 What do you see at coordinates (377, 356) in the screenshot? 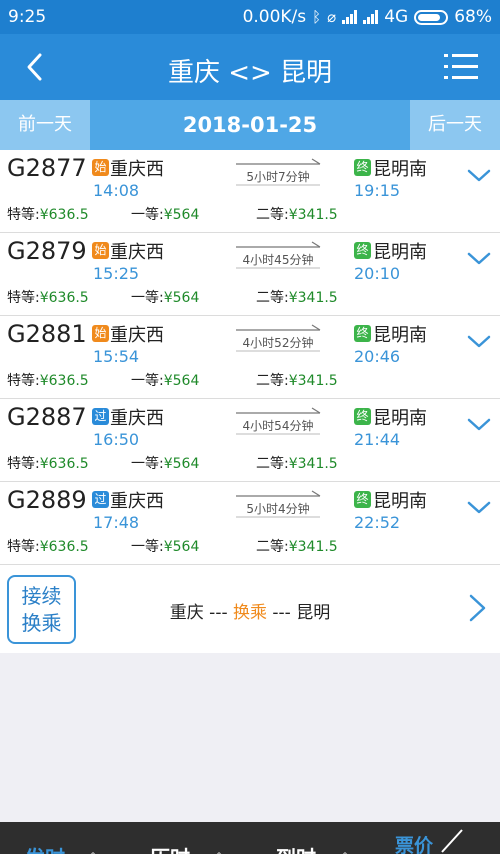
I see `arrive-time: 20:46` at bounding box center [377, 356].